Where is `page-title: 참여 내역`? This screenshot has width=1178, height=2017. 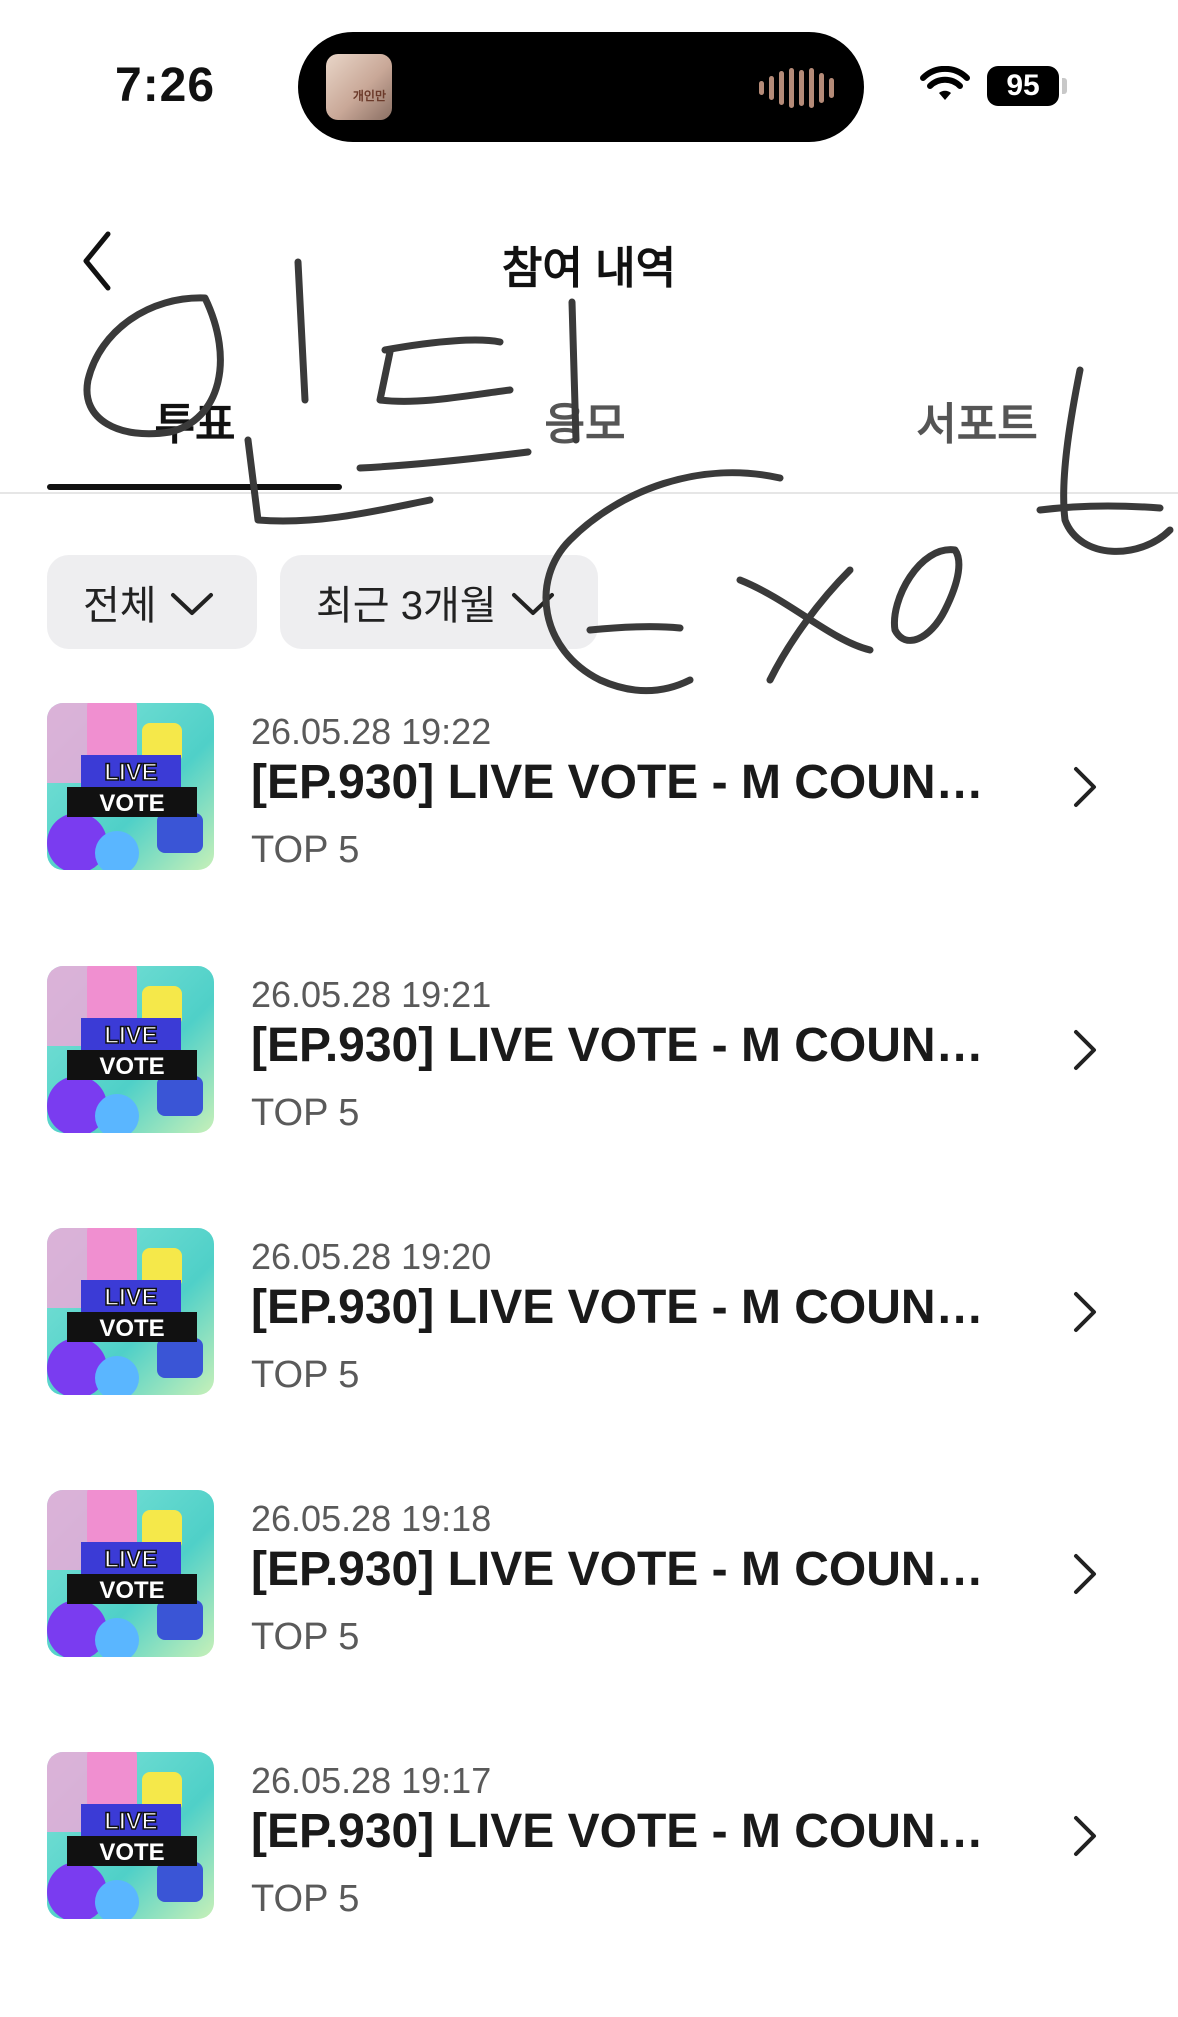 page-title: 참여 내역 is located at coordinates (589, 268).